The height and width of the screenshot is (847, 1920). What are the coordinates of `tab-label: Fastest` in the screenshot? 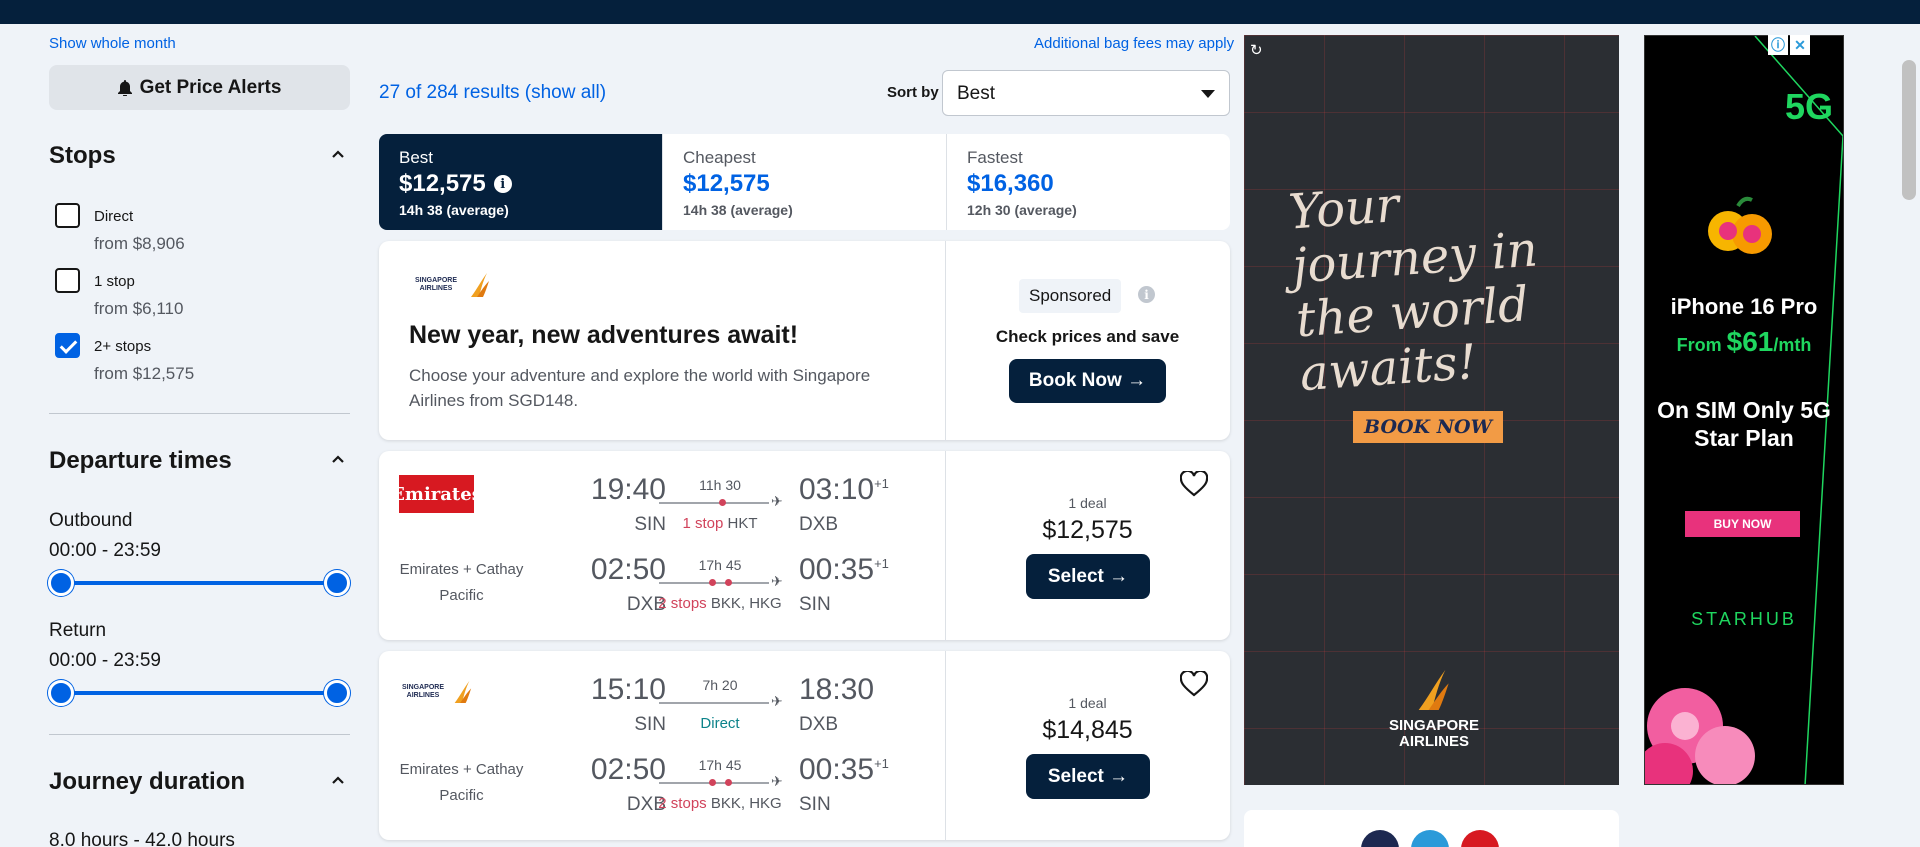 It's located at (995, 157).